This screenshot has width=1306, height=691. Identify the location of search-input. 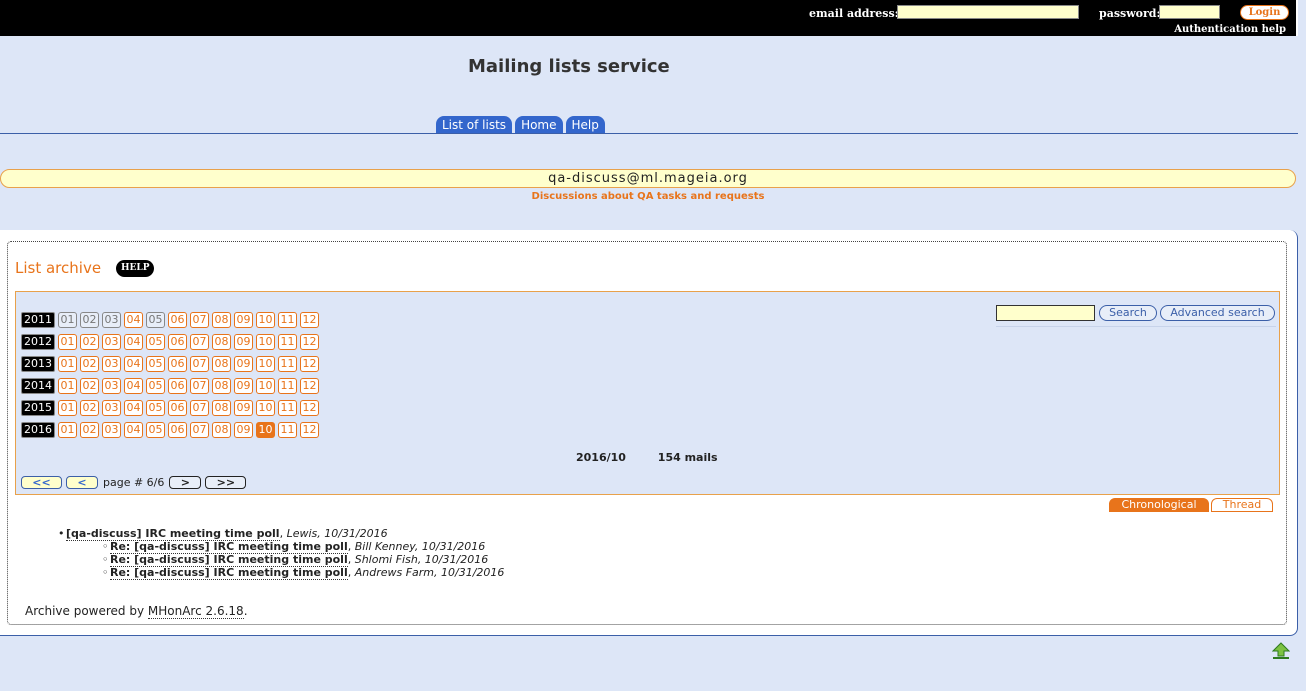
(1045, 313).